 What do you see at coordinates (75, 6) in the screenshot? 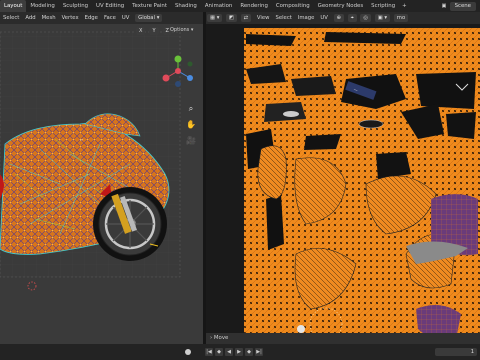
I see `tab-sculpting: Sculpting` at bounding box center [75, 6].